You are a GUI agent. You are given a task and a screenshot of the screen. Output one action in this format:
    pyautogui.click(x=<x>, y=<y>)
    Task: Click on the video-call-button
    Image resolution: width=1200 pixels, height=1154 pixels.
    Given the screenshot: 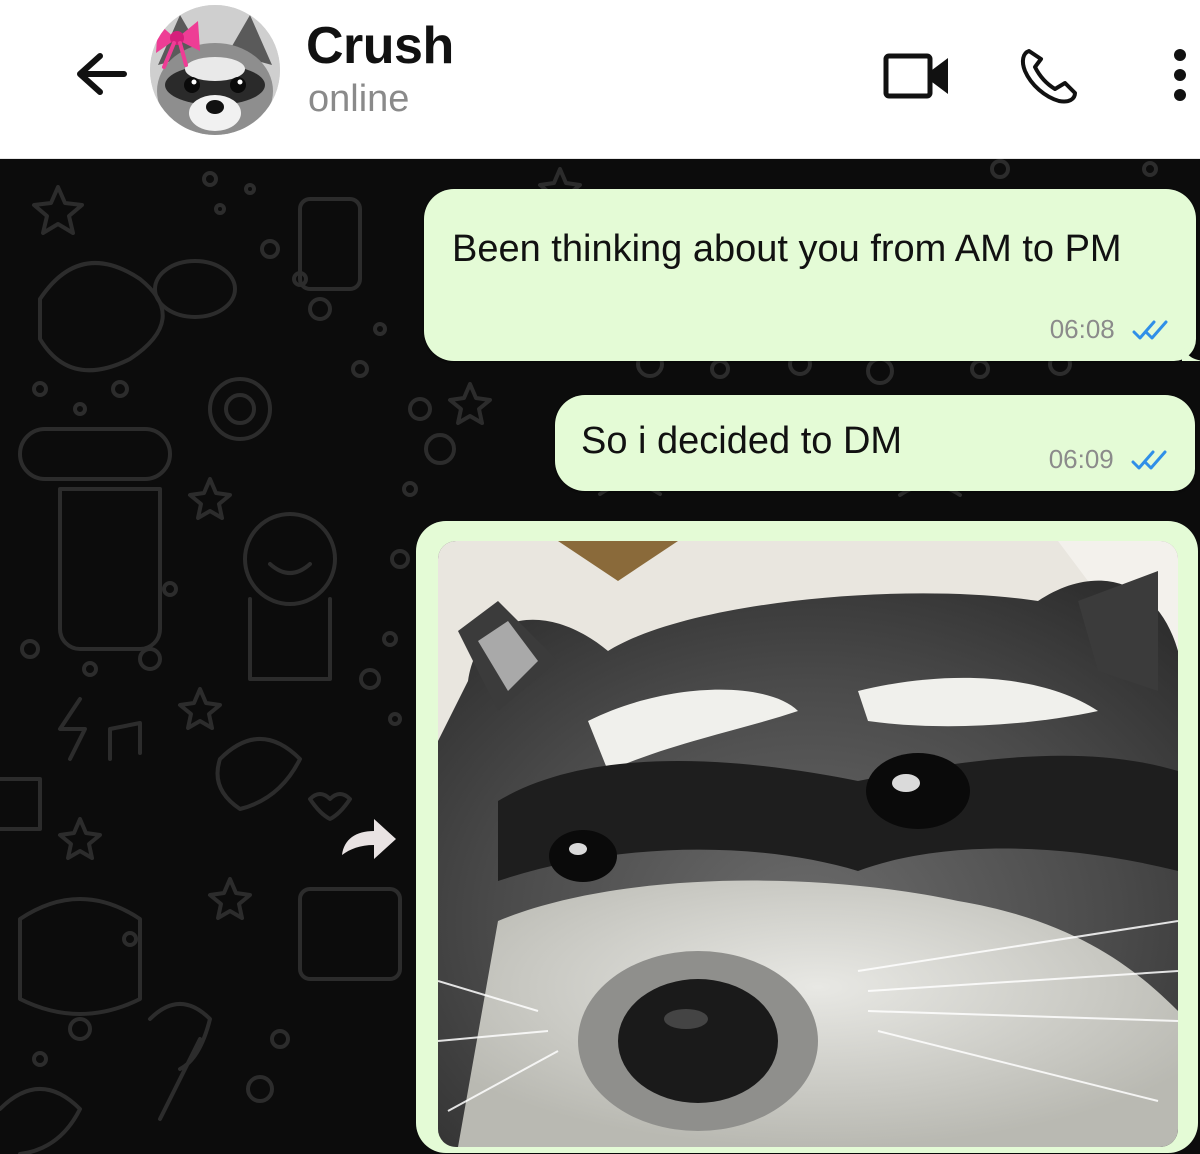 What is the action you would take?
    pyautogui.click(x=917, y=76)
    